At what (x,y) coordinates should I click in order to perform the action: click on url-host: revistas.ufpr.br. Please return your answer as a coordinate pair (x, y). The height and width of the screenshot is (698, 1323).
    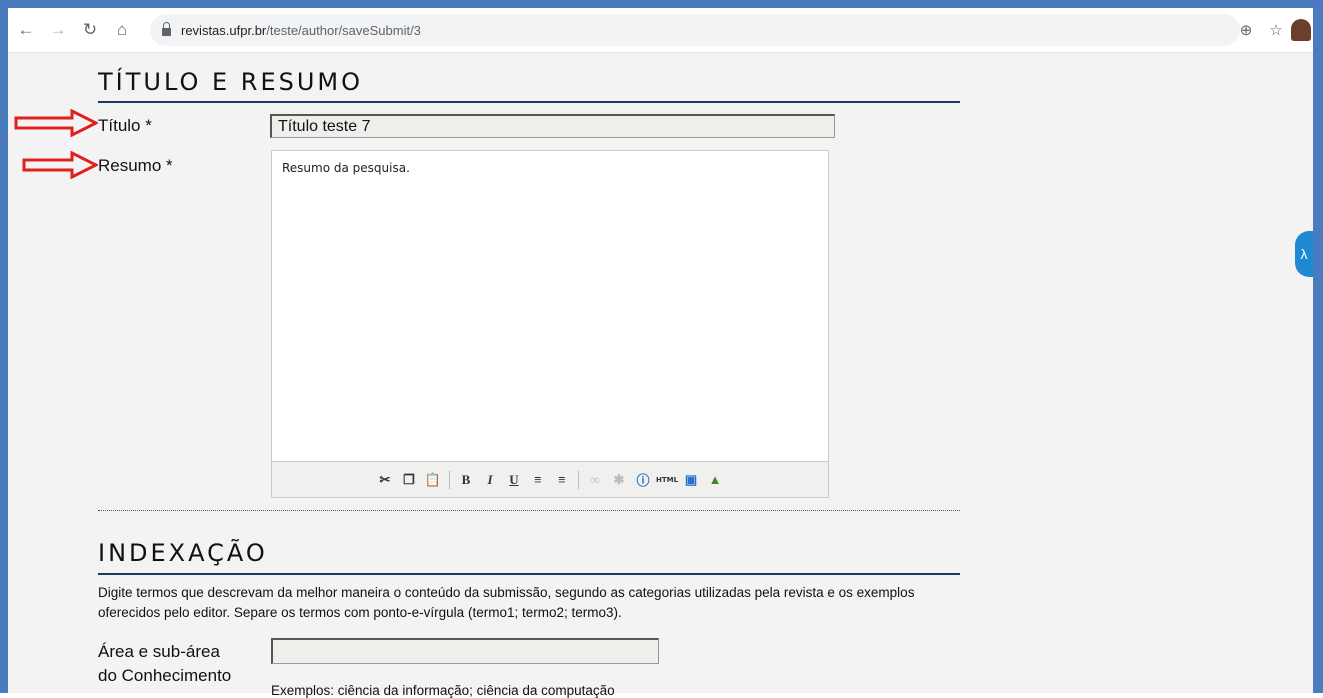
    Looking at the image, I should click on (224, 30).